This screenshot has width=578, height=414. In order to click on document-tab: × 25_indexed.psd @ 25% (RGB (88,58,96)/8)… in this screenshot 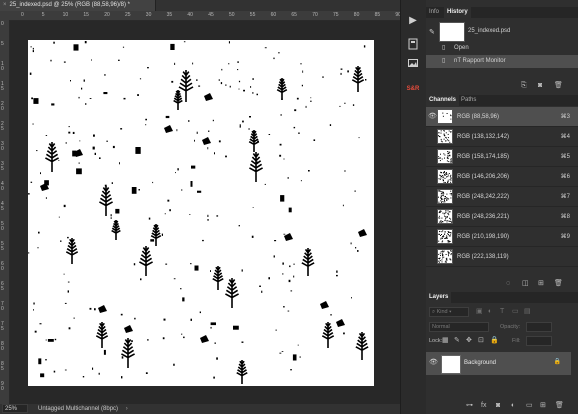, I will do `click(78, 5)`.